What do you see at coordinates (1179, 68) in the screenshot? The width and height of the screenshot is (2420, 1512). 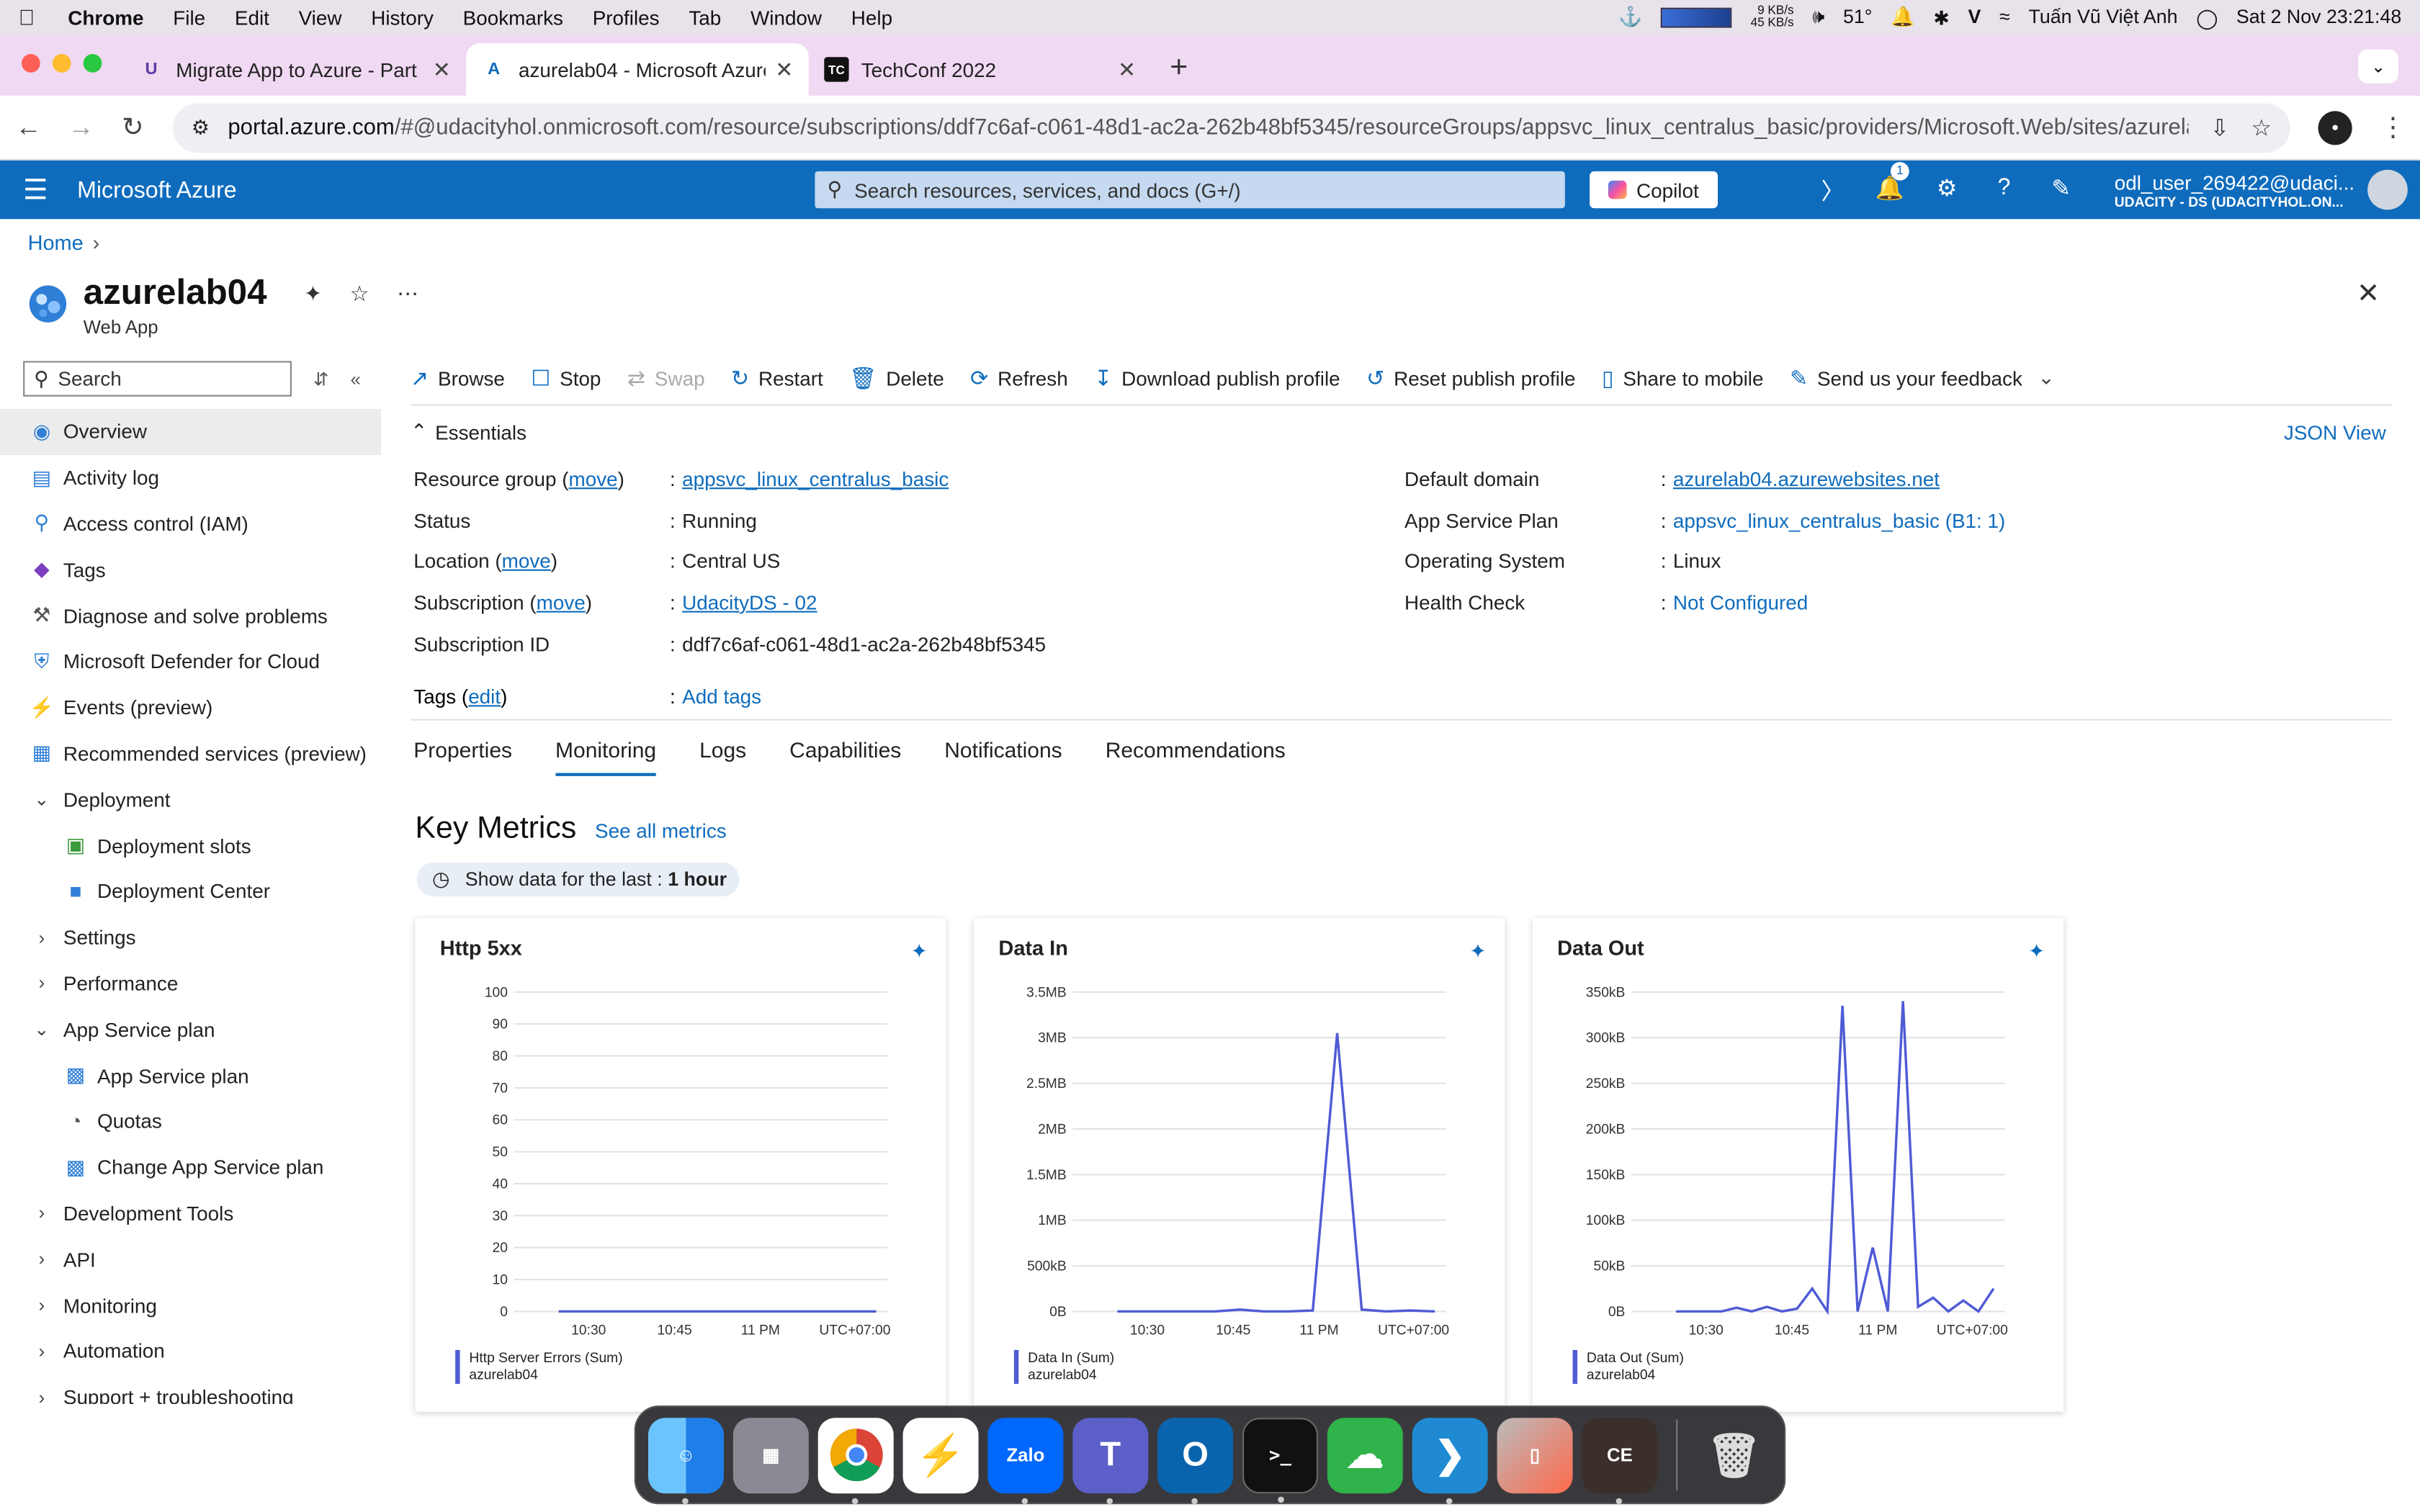 I see `new-tab-button: +` at bounding box center [1179, 68].